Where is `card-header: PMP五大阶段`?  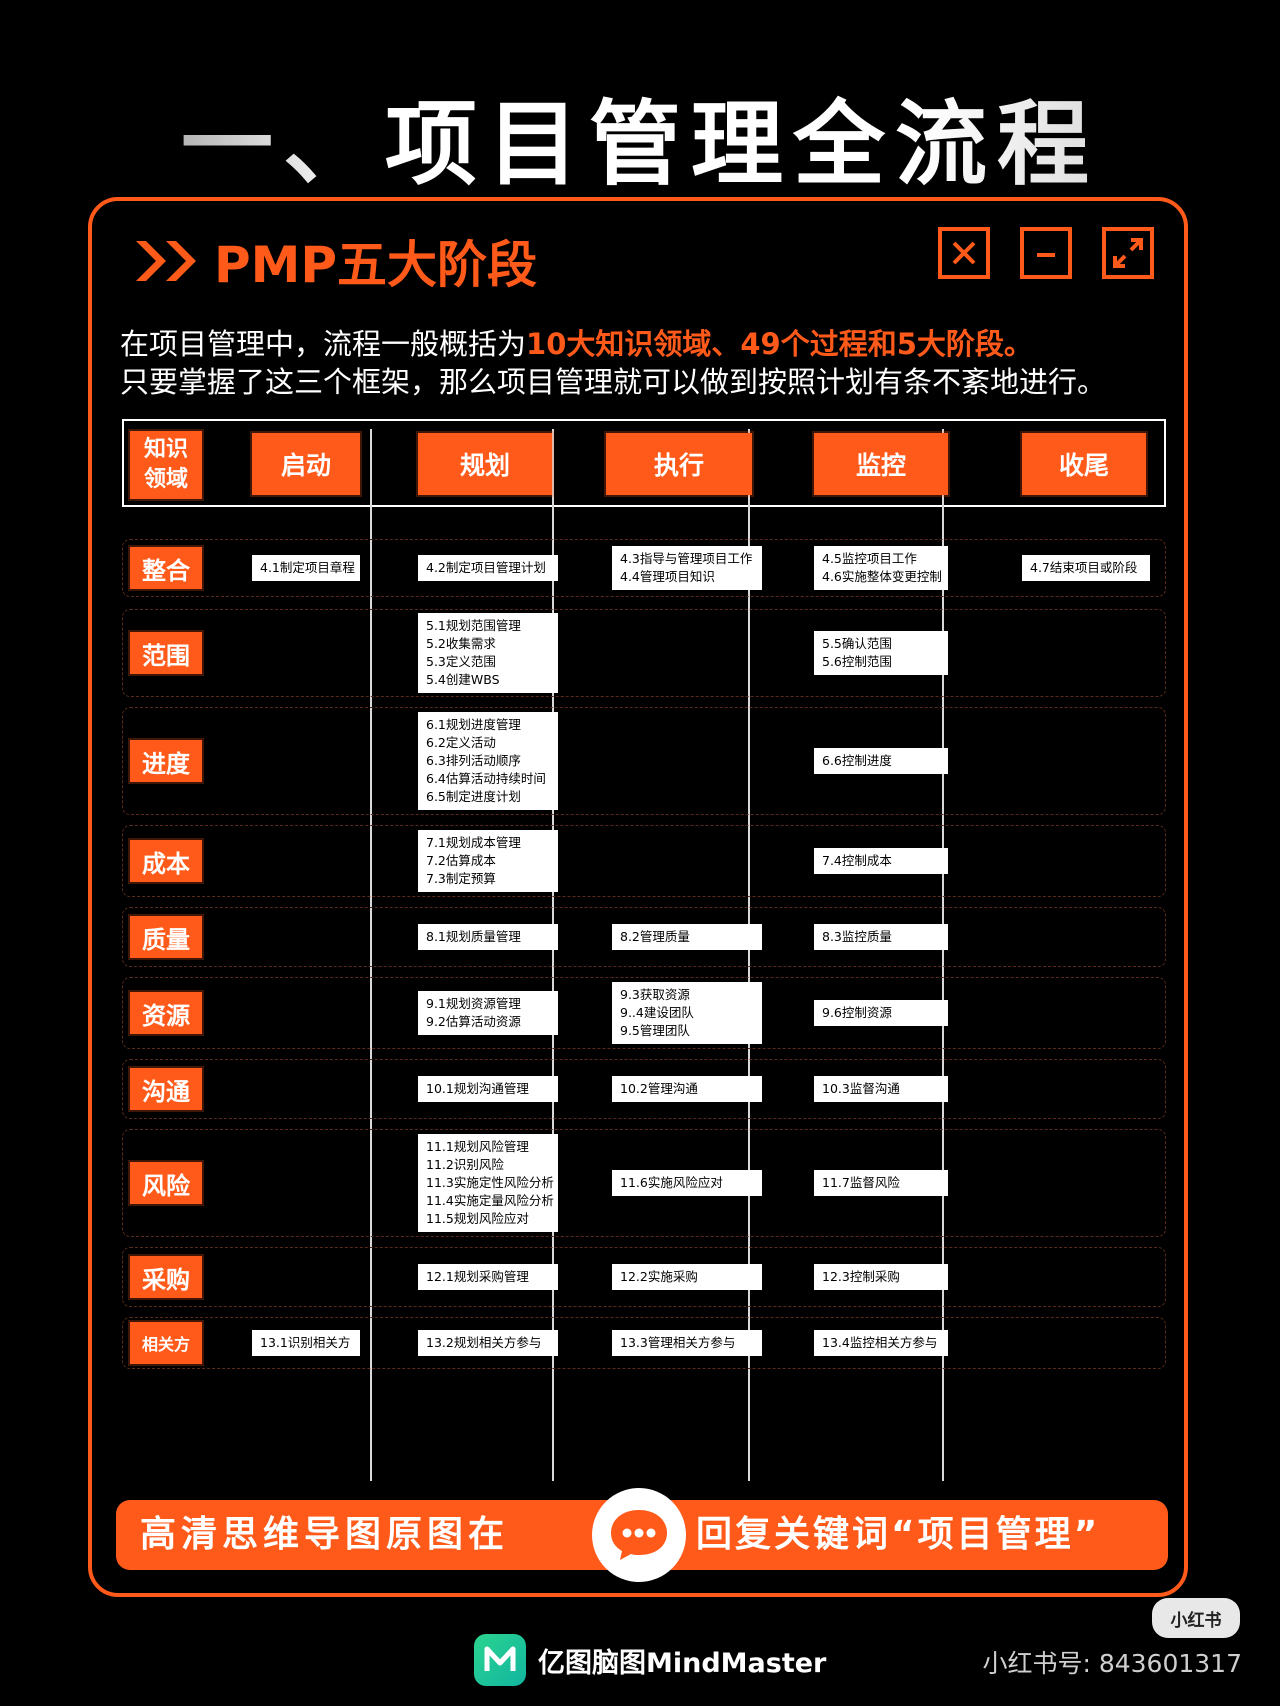
card-header: PMP五大阶段 is located at coordinates (334, 261).